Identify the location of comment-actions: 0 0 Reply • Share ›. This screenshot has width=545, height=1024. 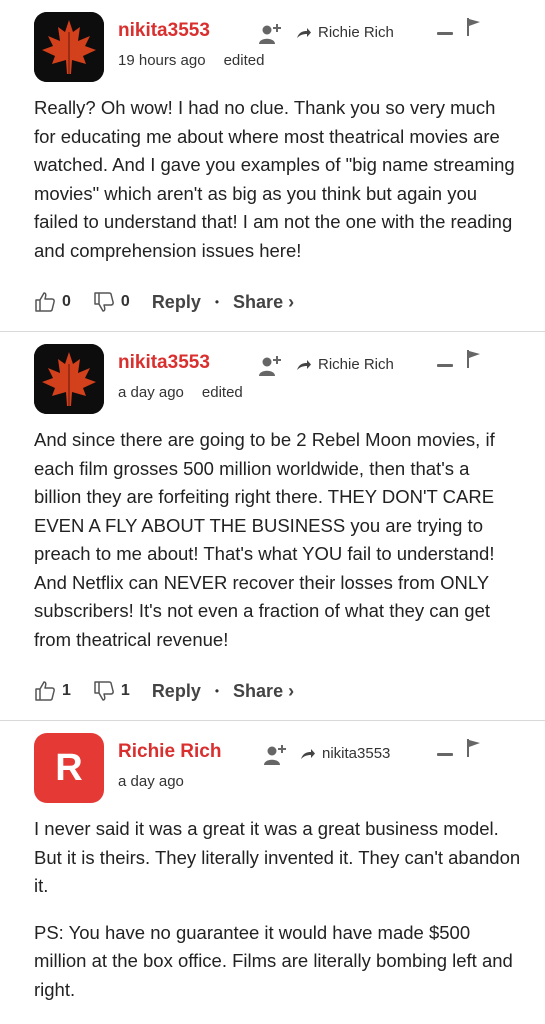
(277, 302).